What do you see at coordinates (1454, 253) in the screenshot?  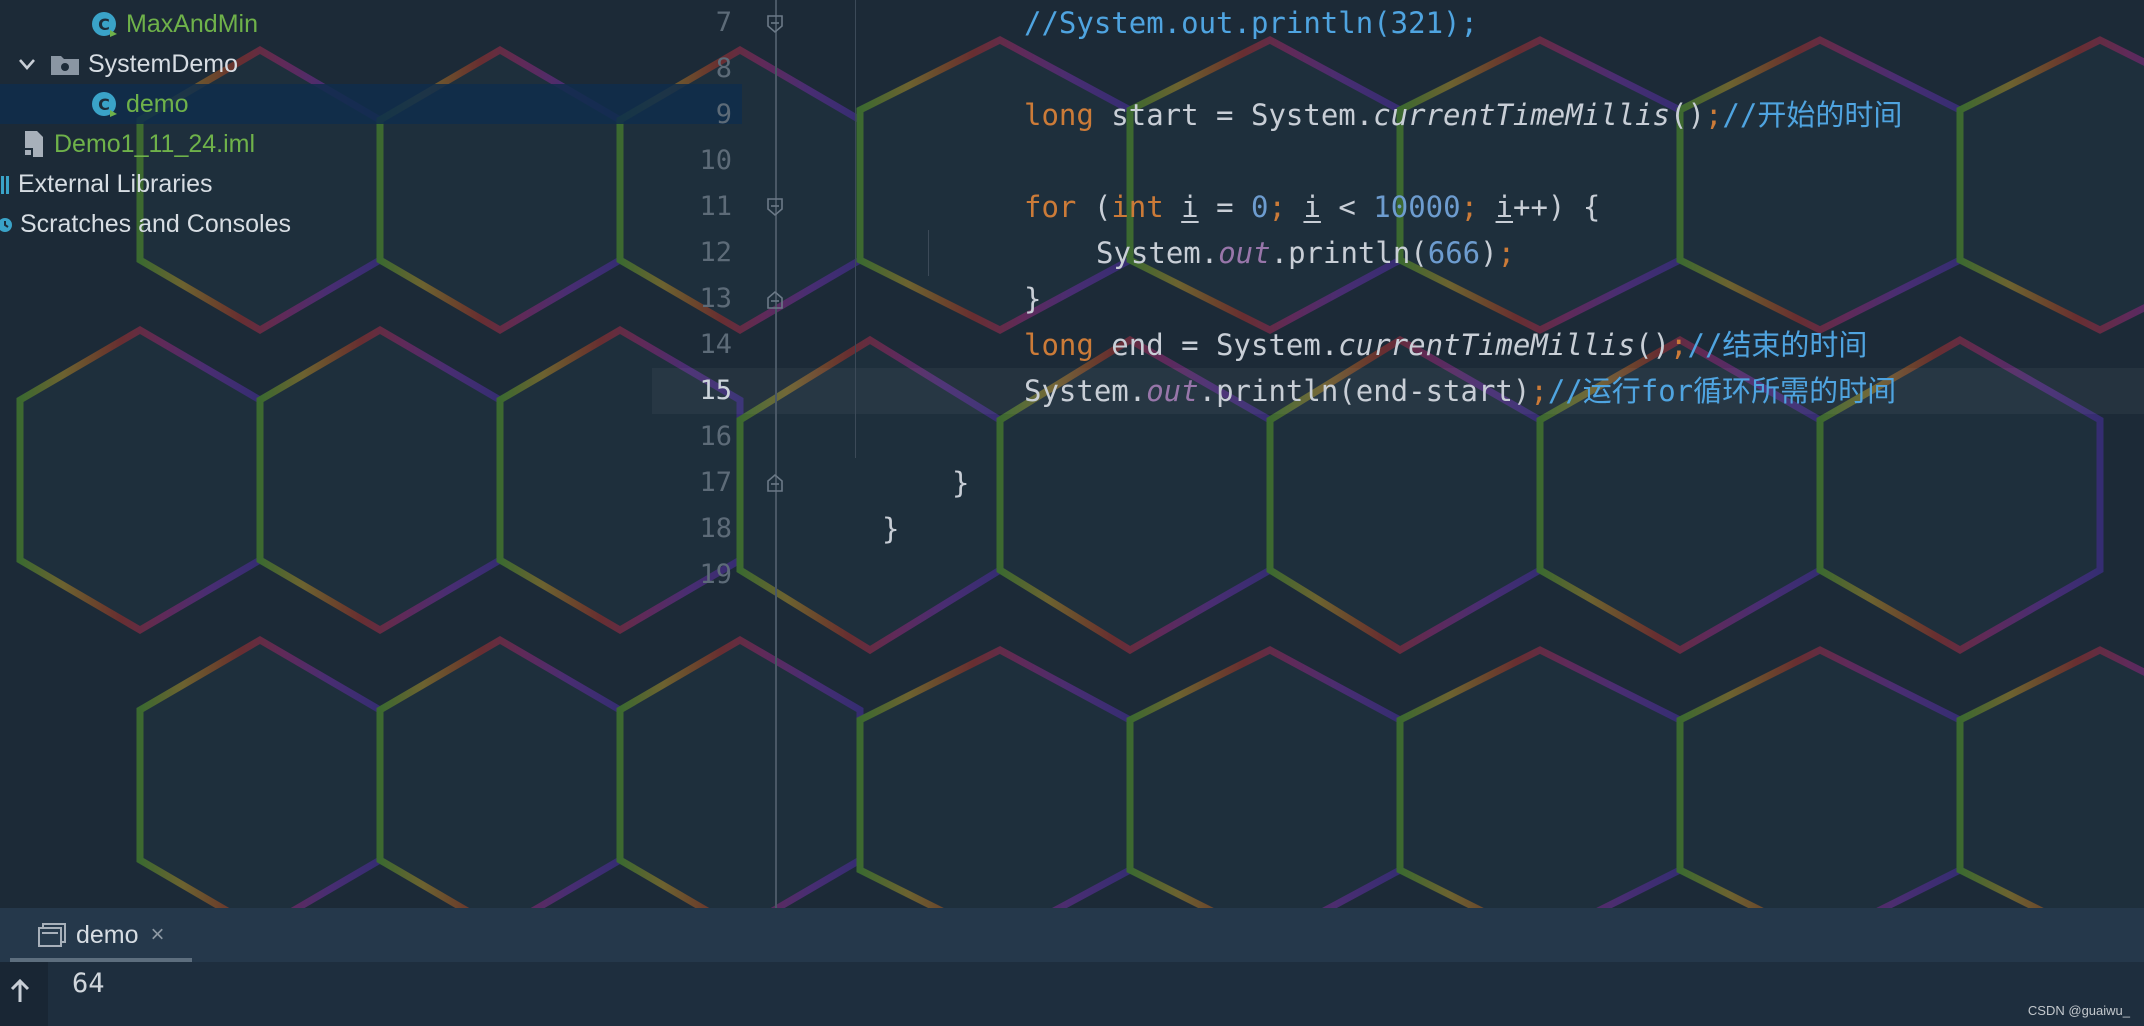 I see `code-token: 666` at bounding box center [1454, 253].